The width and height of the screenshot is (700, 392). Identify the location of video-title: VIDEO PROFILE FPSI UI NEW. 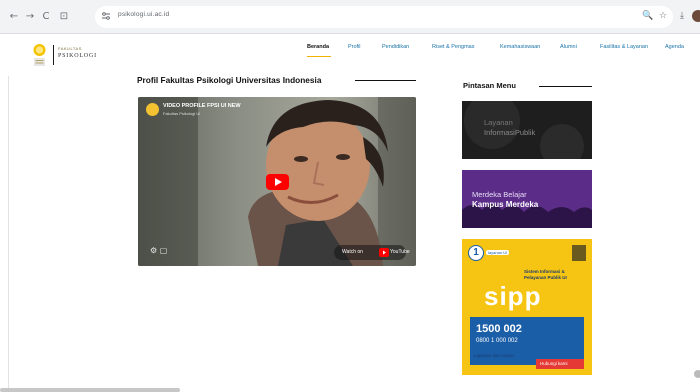
(202, 106).